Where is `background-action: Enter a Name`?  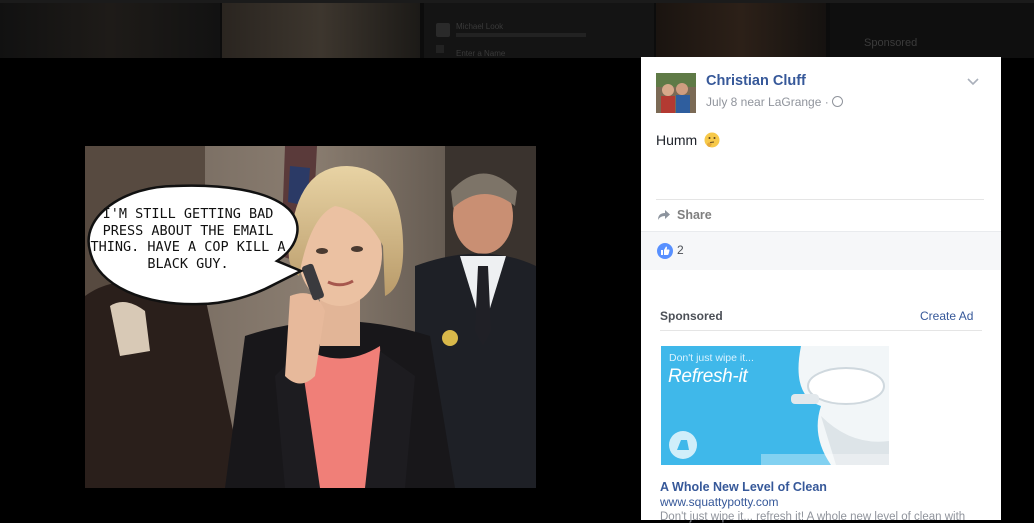
background-action: Enter a Name is located at coordinates (481, 53).